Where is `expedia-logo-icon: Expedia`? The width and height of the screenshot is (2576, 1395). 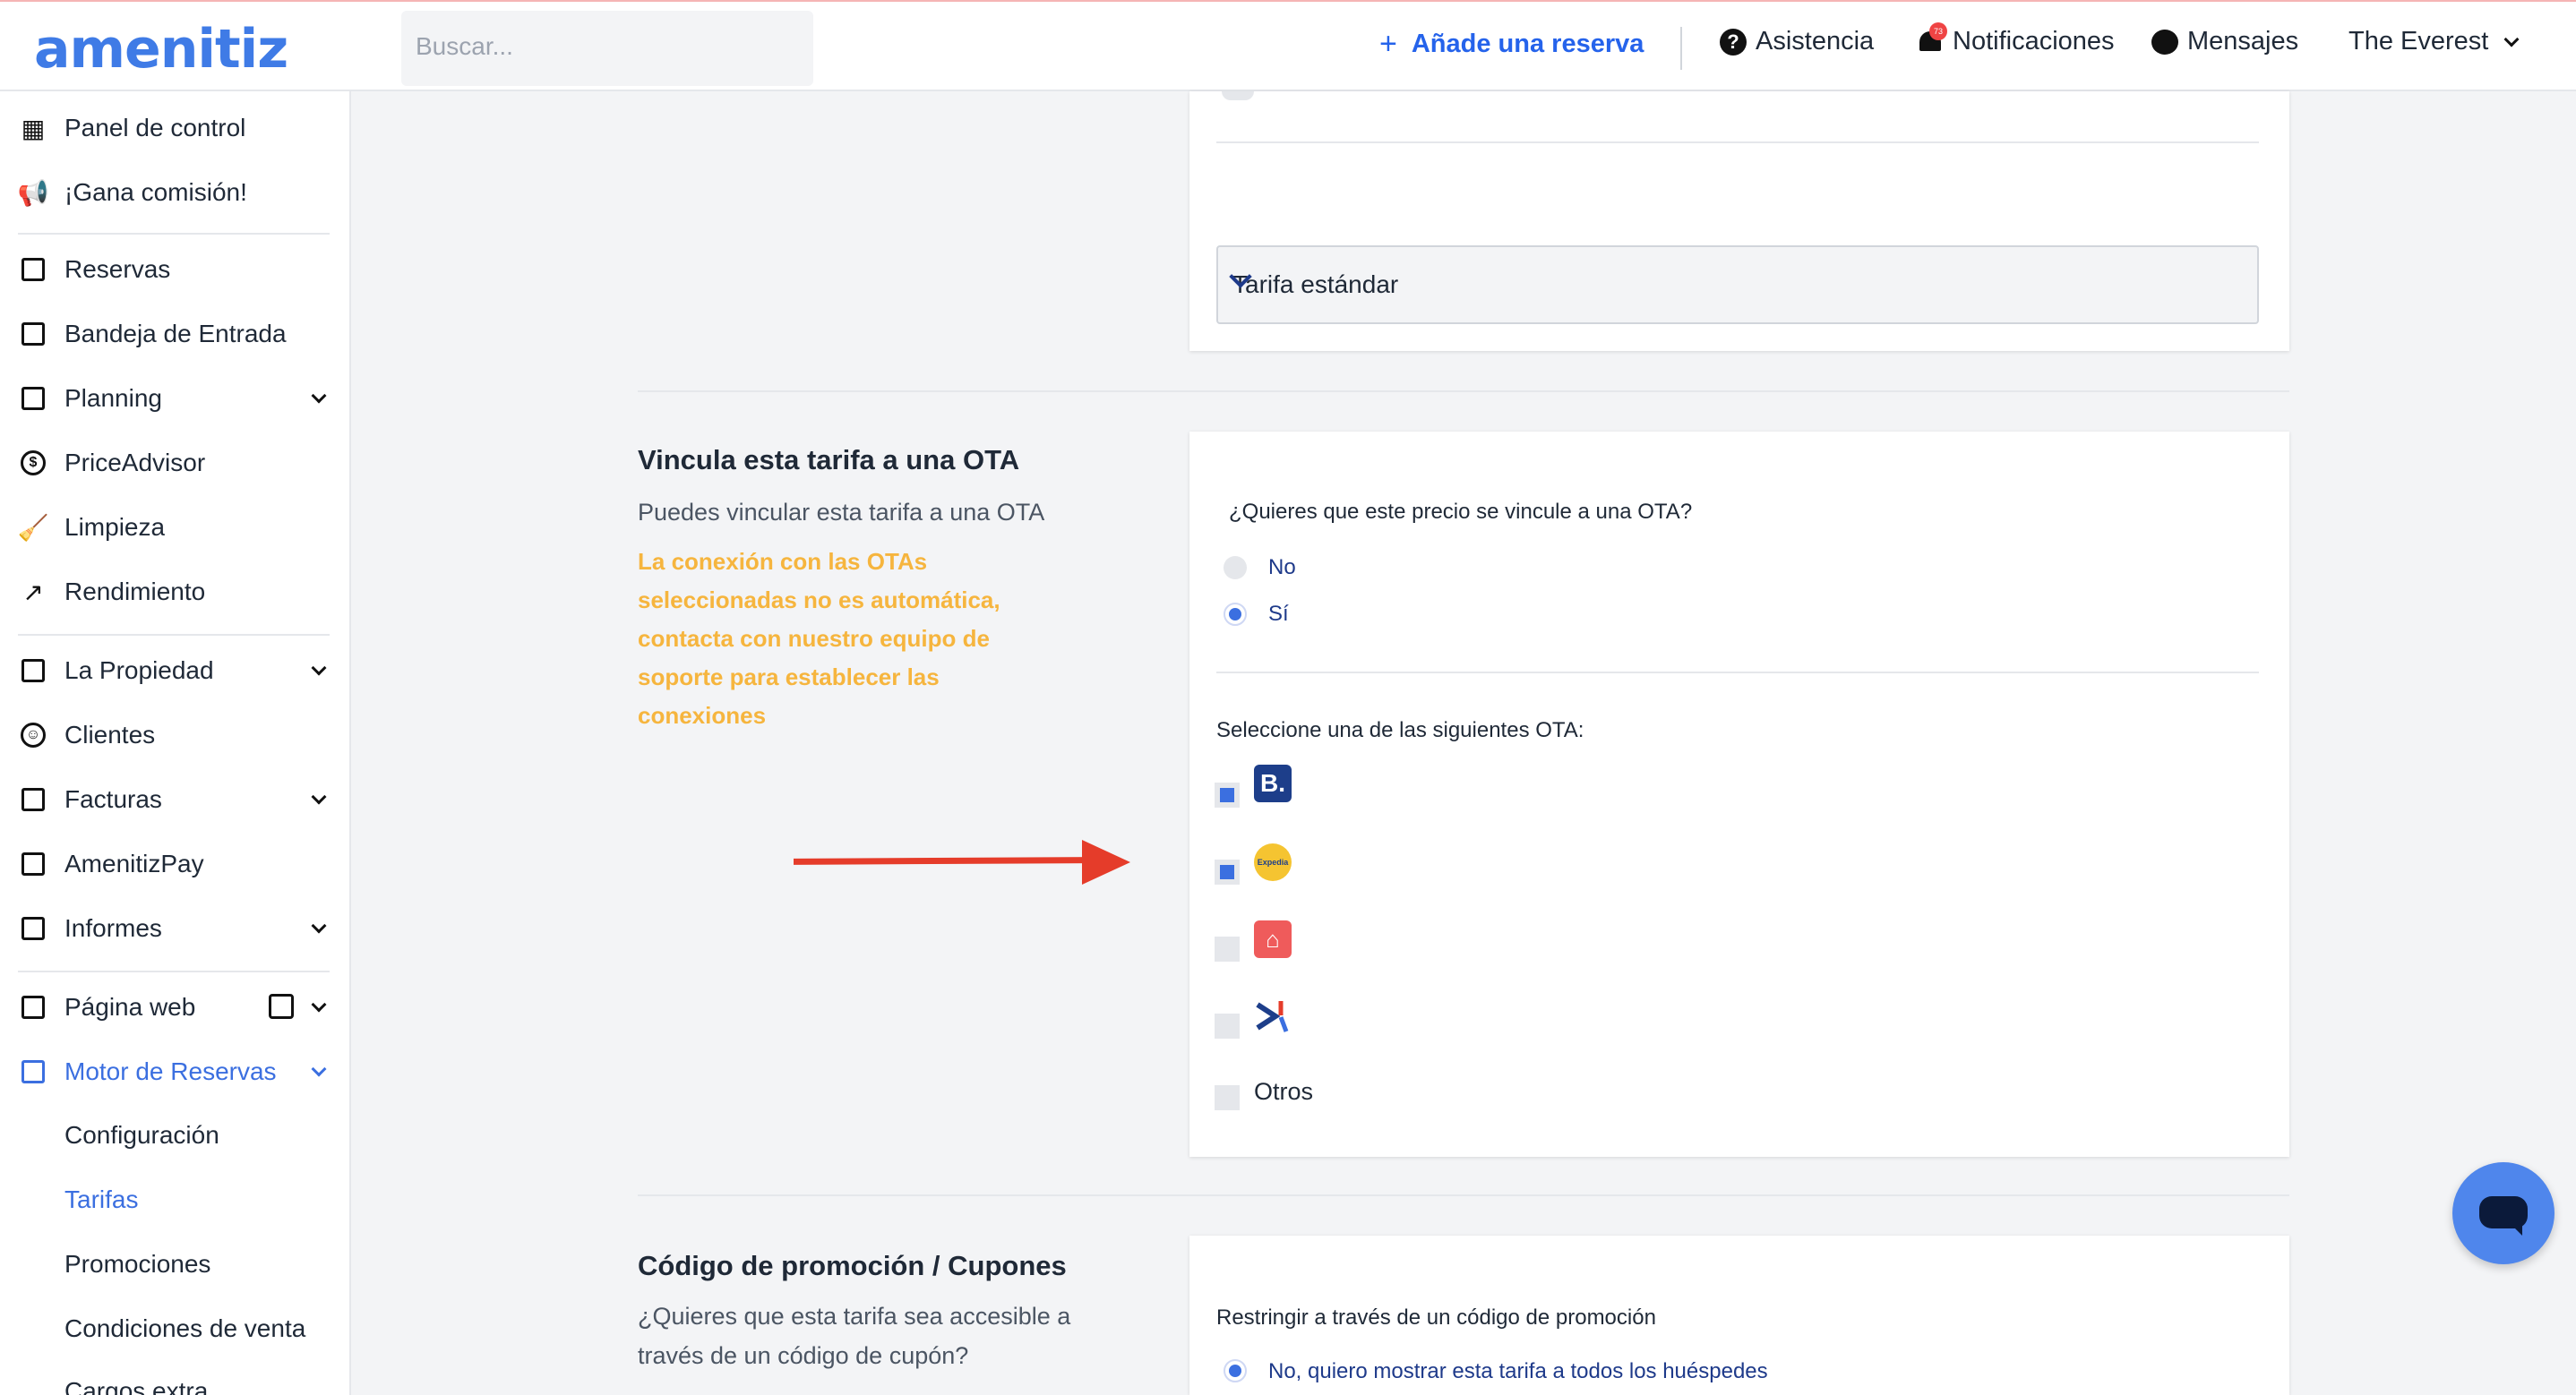
expedia-logo-icon: Expedia is located at coordinates (1273, 862).